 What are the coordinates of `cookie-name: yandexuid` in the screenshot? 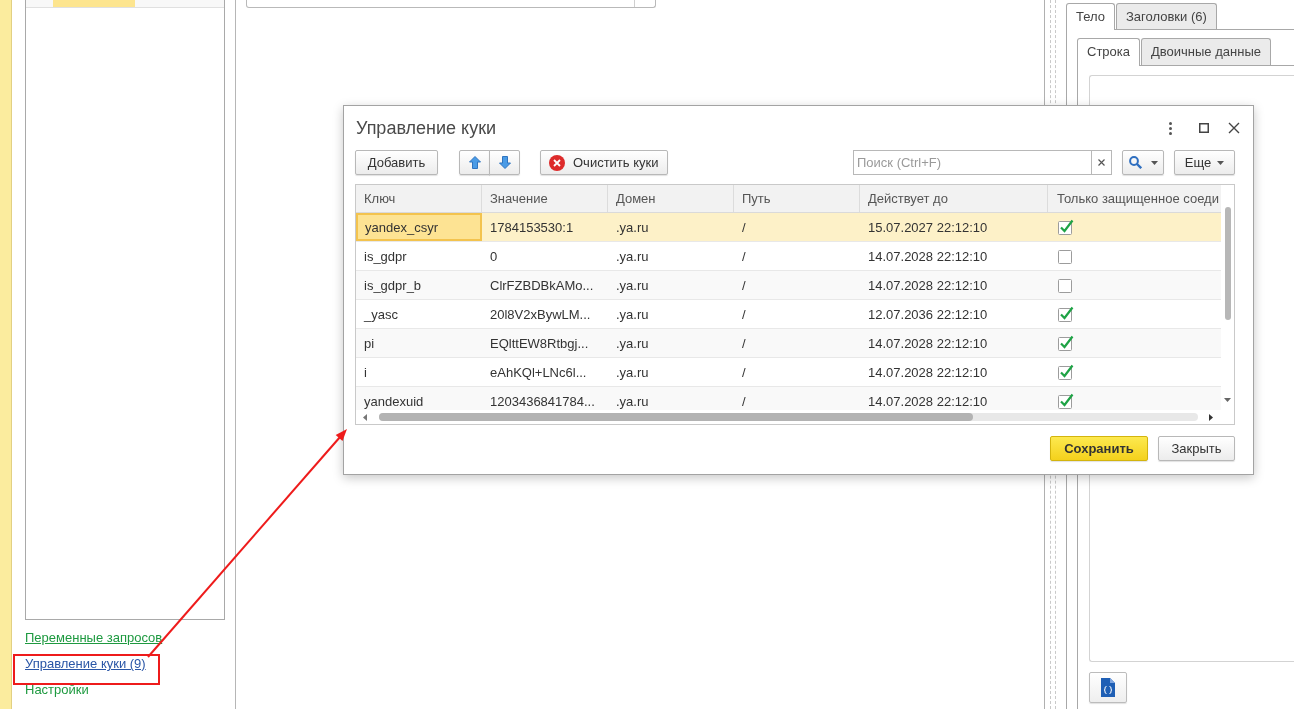 It's located at (394, 401).